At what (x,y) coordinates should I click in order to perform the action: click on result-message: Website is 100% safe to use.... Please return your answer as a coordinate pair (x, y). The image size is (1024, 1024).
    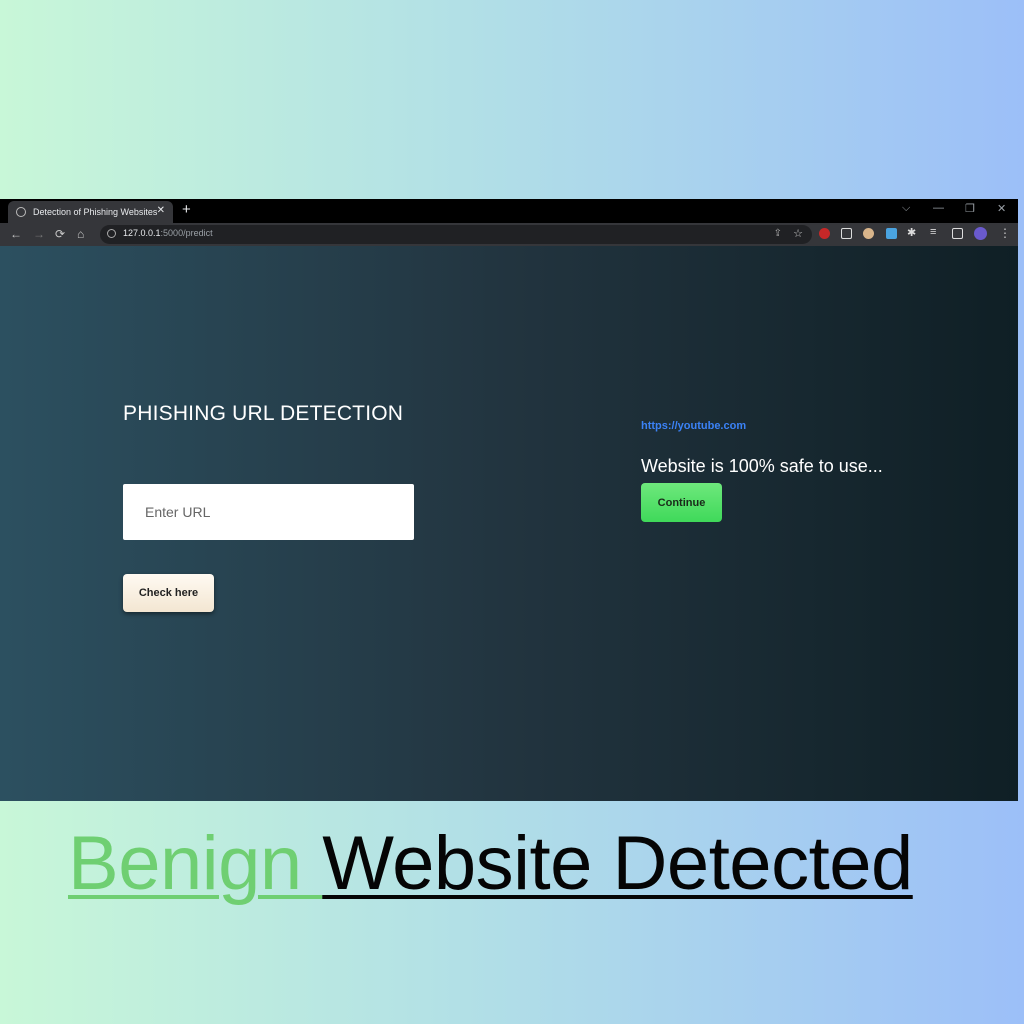
    Looking at the image, I should click on (762, 466).